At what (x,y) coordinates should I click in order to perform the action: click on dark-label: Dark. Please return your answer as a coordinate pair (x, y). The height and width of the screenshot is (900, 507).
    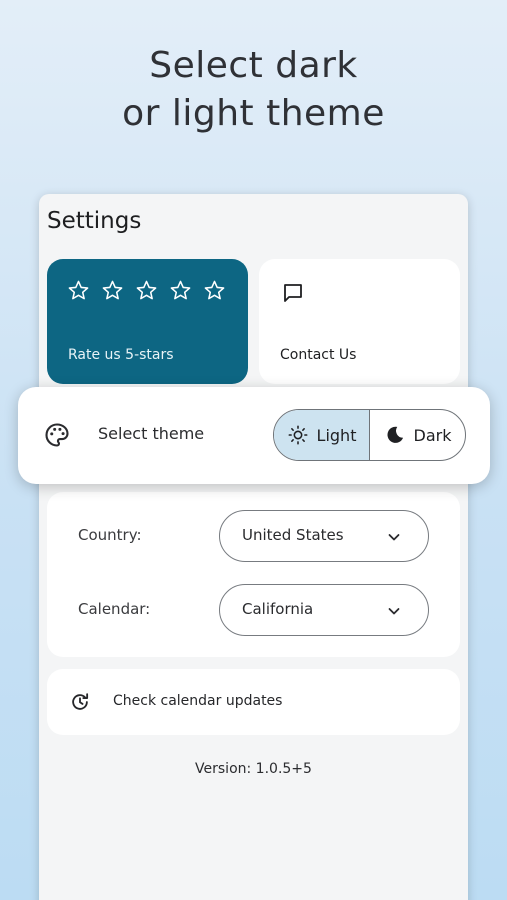
    Looking at the image, I should click on (432, 435).